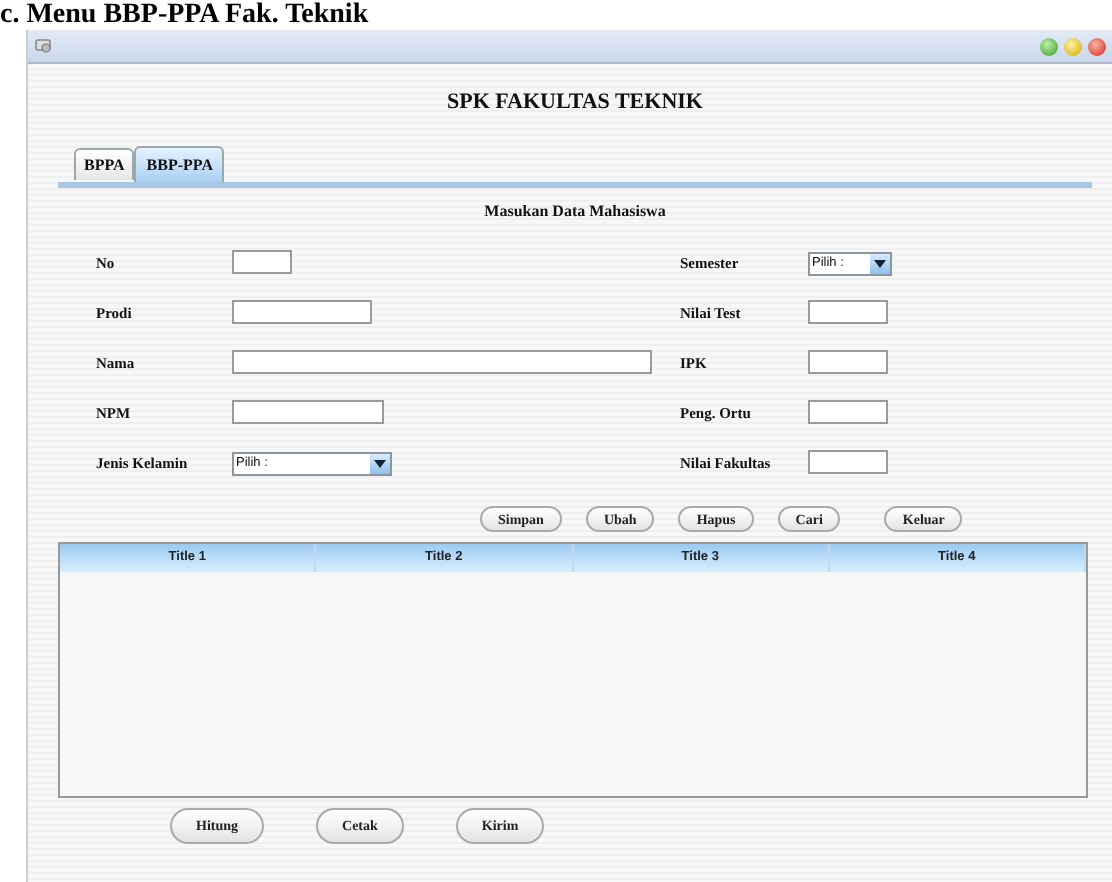 This screenshot has width=1112, height=882. I want to click on minimize-button, so click(1073, 46).